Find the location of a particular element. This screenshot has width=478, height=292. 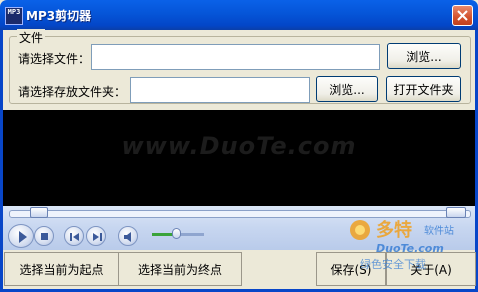

seek-bar is located at coordinates (240, 214).